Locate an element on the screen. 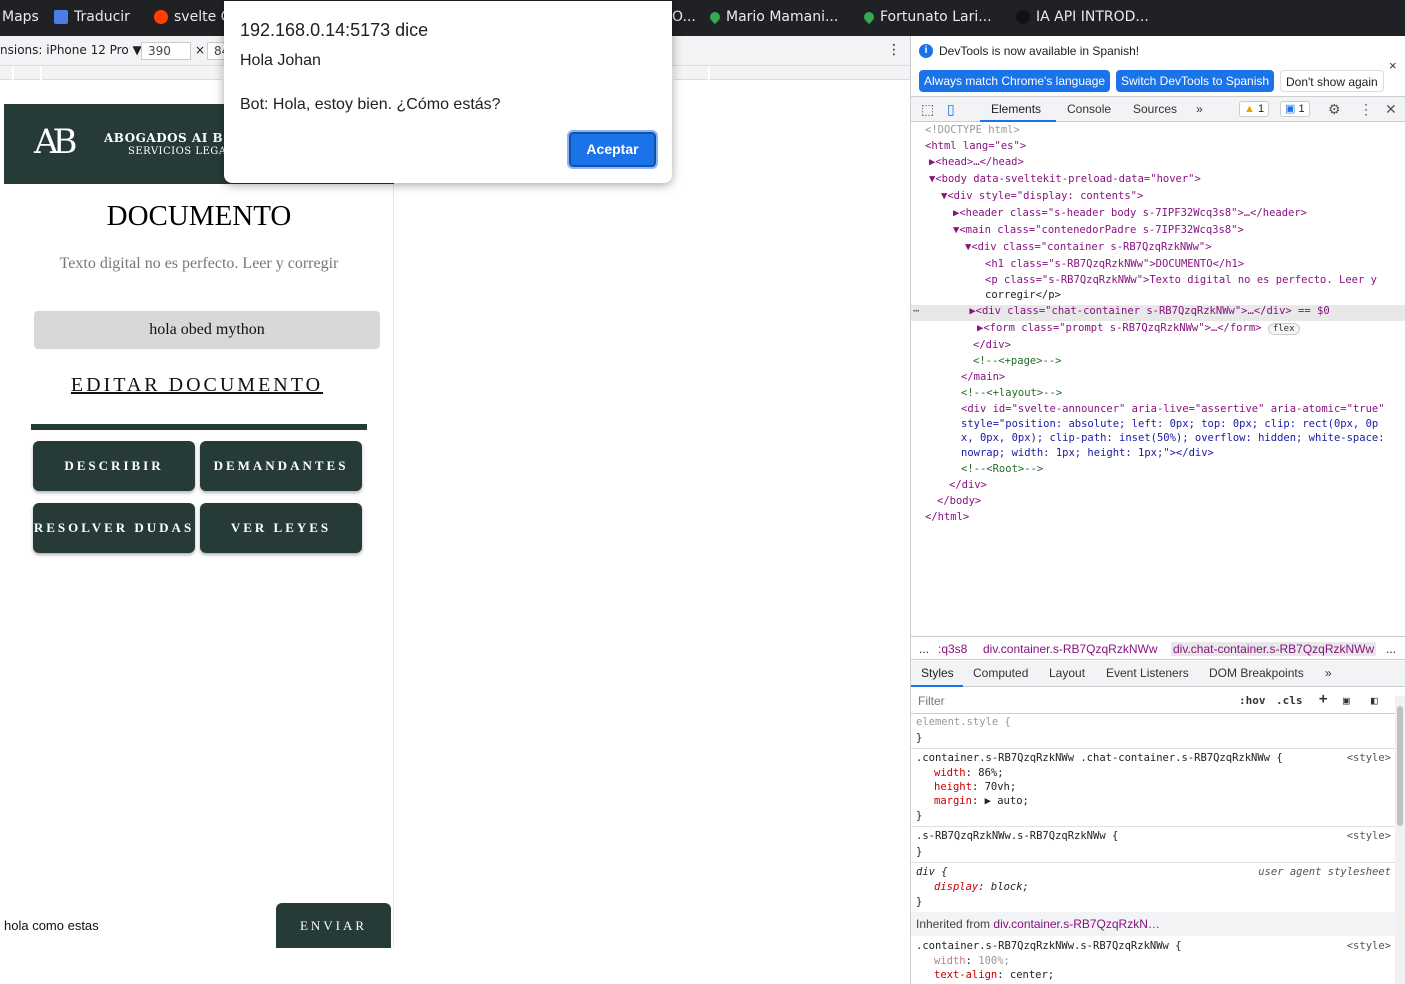 This screenshot has height=984, width=1405. dom-node: <!--<+page>--> is located at coordinates (1017, 363).